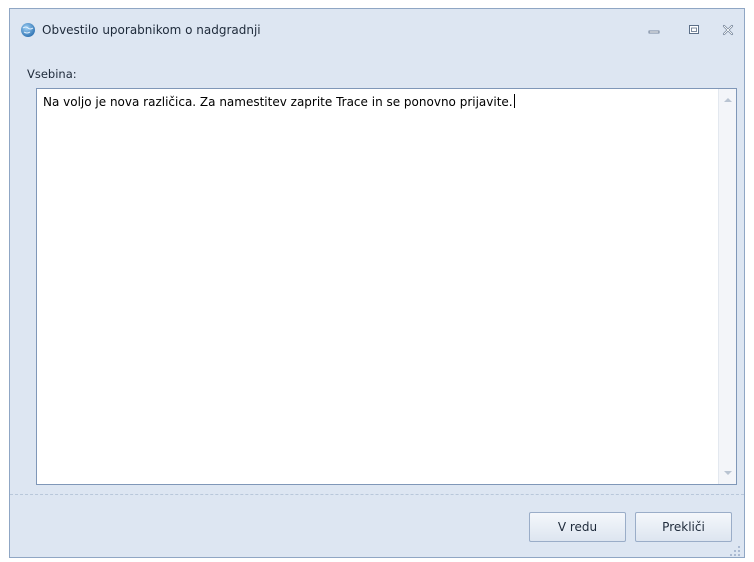 The height and width of the screenshot is (562, 754). Describe the element at coordinates (514, 101) in the screenshot. I see `text-caret` at that location.